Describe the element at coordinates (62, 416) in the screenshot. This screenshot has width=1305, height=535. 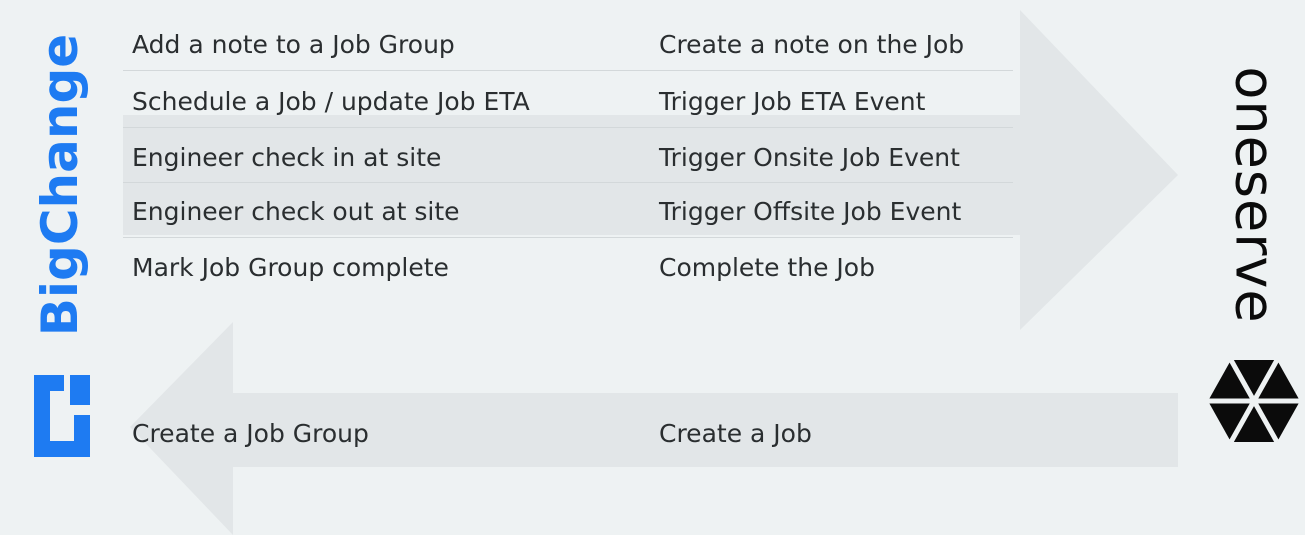
I see `bigchange-logo-icon` at that location.